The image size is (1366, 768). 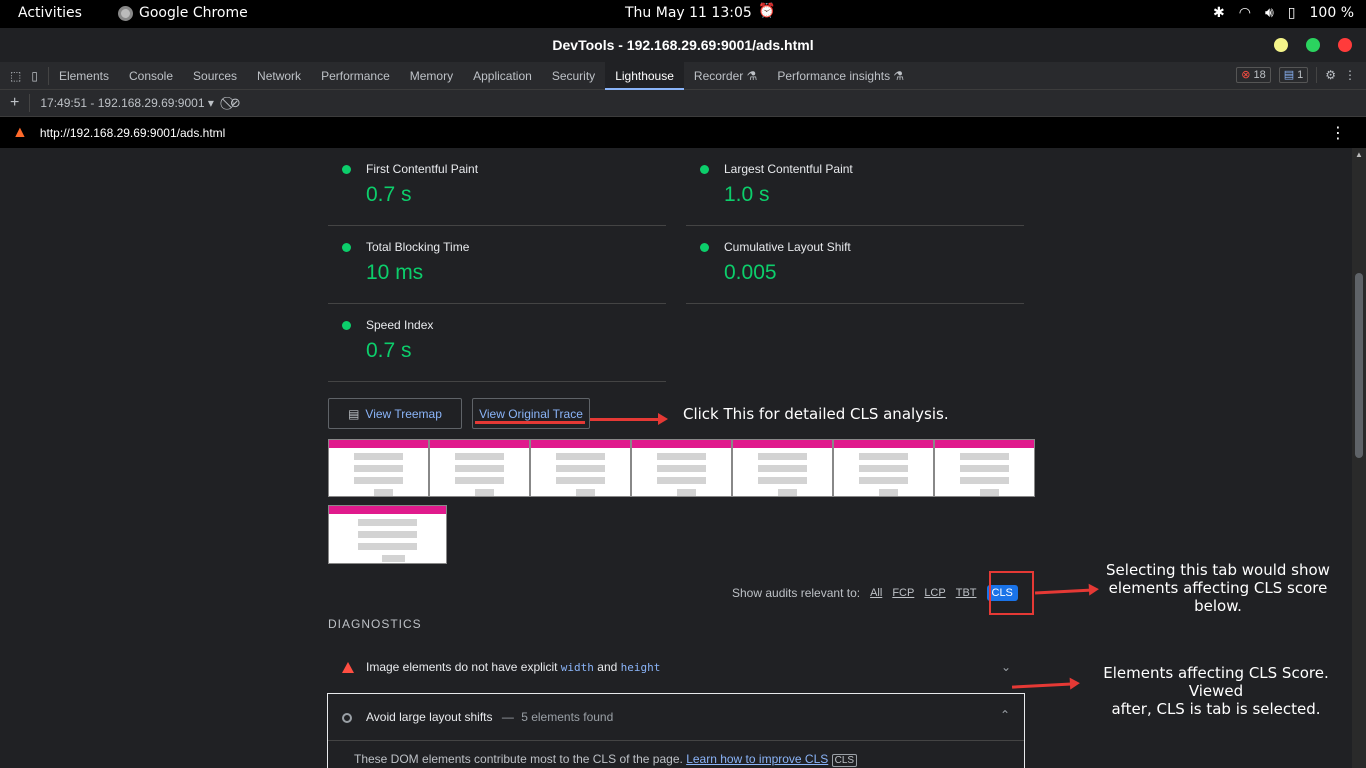 I want to click on code-height: height, so click(x=640, y=667).